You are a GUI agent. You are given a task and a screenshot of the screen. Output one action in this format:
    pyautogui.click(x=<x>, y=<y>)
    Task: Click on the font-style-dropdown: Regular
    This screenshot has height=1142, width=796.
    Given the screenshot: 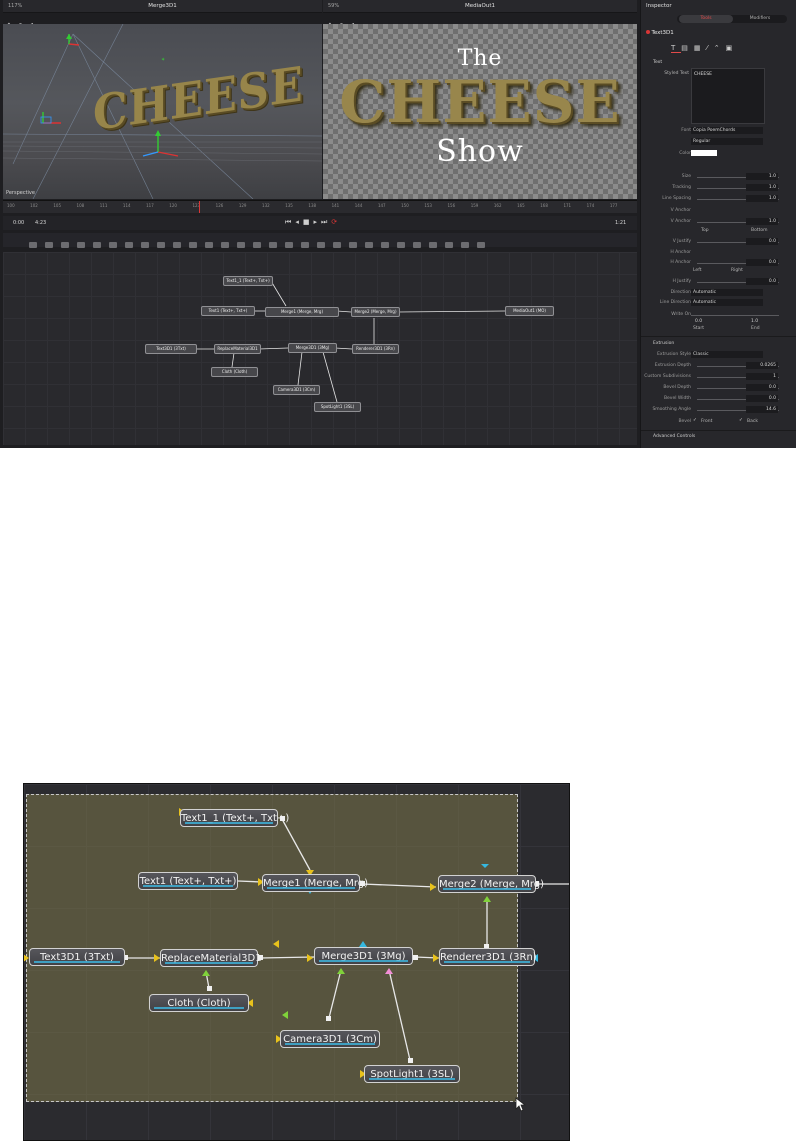 What is the action you would take?
    pyautogui.click(x=727, y=141)
    